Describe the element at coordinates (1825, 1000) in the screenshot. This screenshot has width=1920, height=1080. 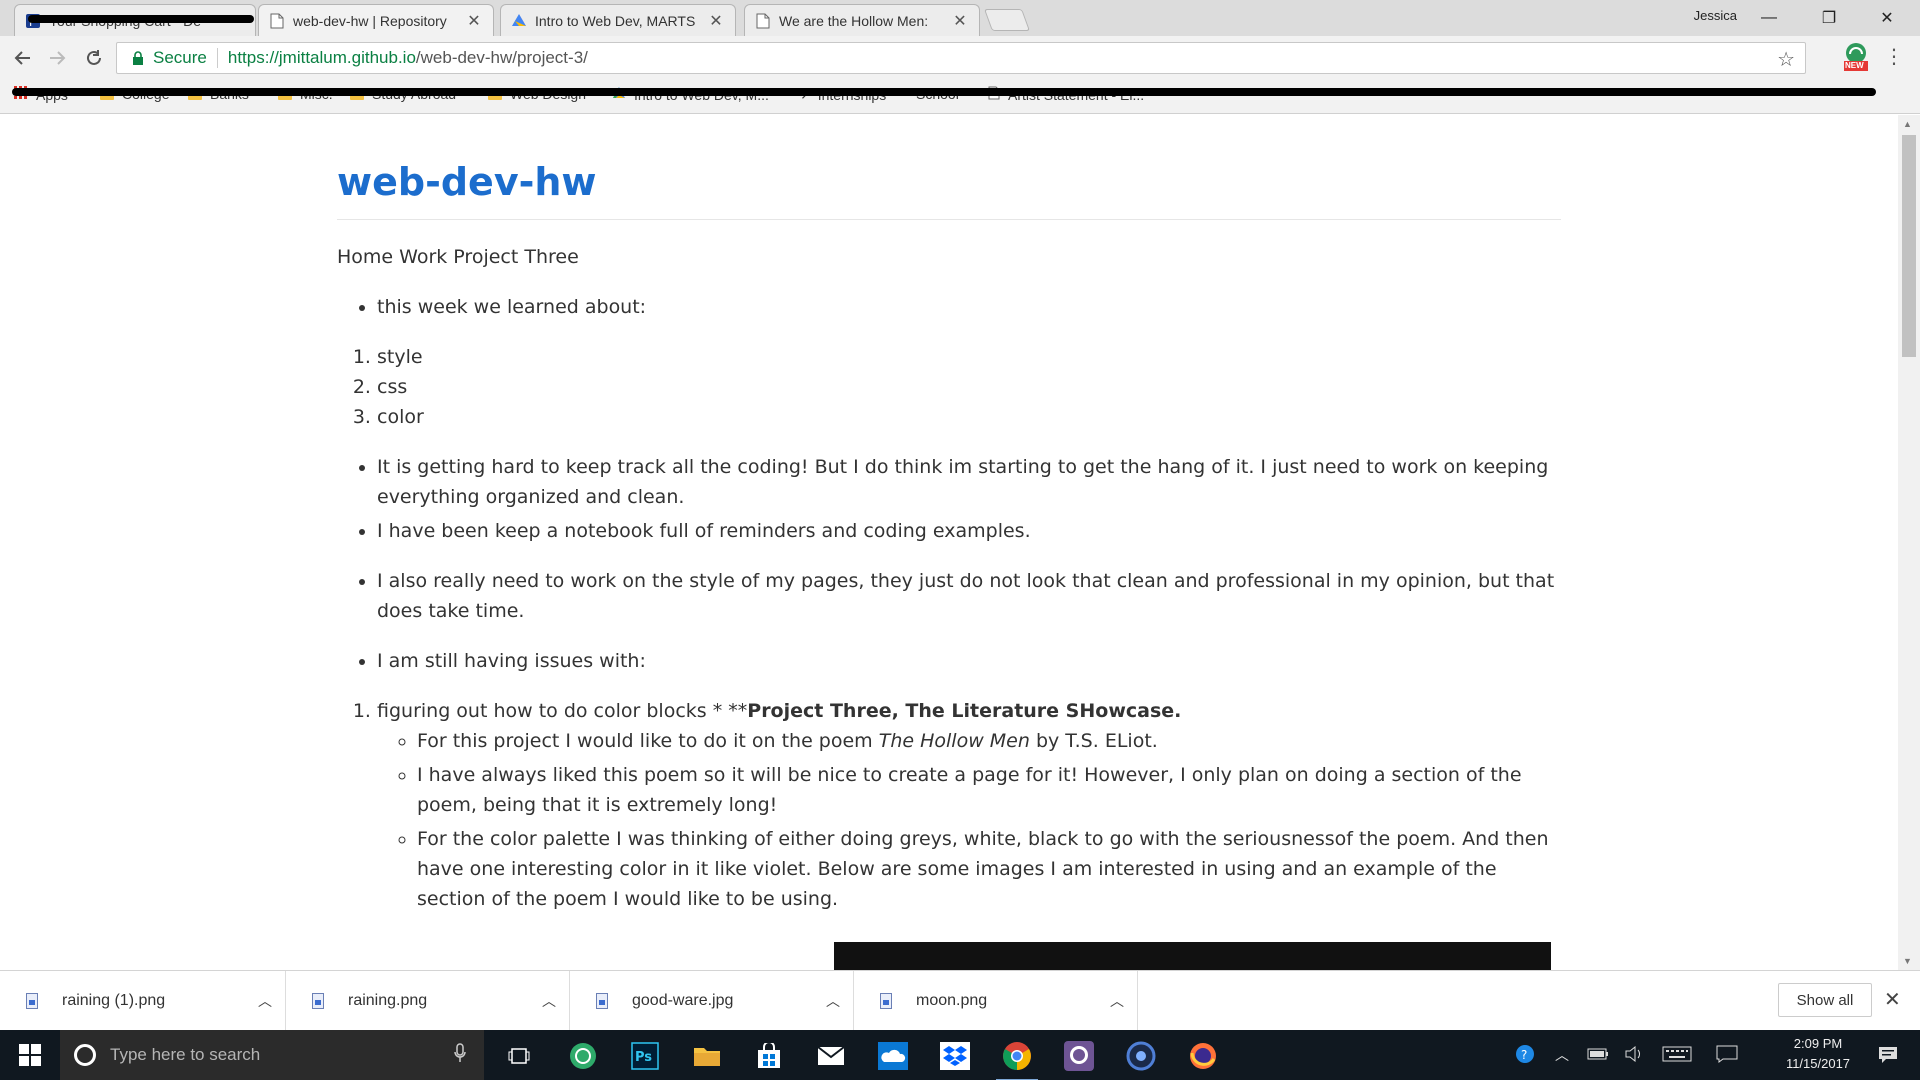
I see `show-all-button: Show all` at that location.